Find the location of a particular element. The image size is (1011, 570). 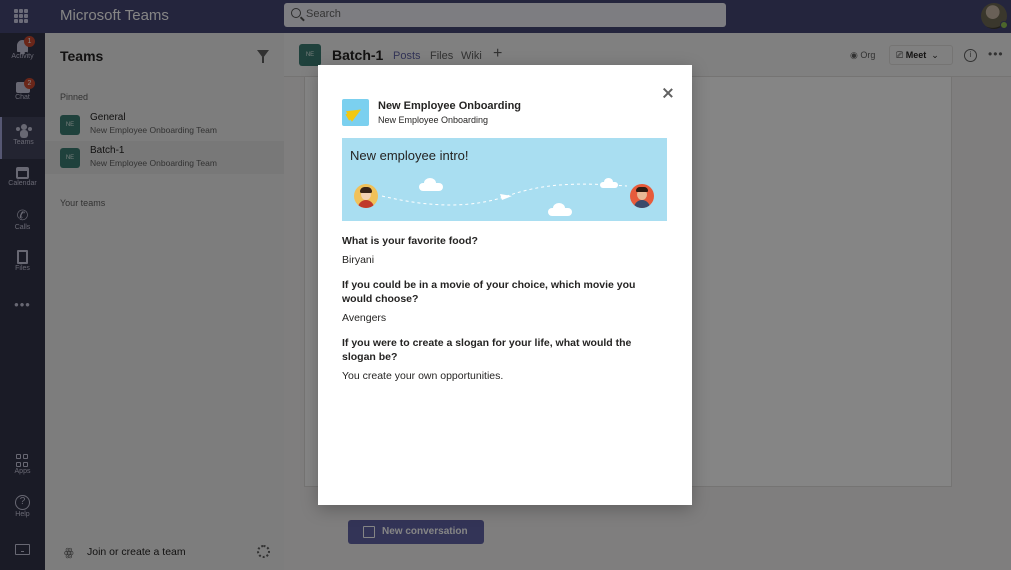

dialog-title: New Employee Onboarding is located at coordinates (450, 106).